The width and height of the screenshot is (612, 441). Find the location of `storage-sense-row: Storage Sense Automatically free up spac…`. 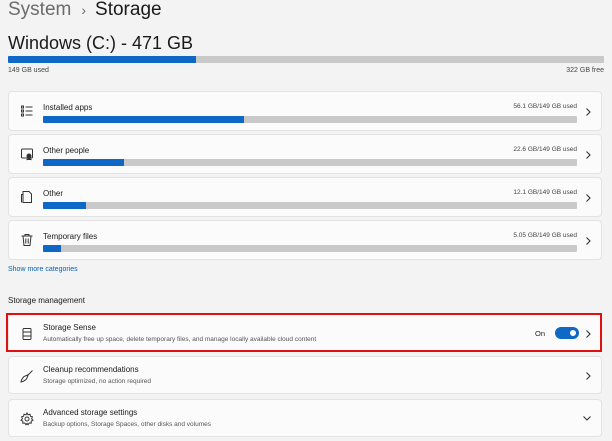

storage-sense-row: Storage Sense Automatically free up spac… is located at coordinates (305, 333).